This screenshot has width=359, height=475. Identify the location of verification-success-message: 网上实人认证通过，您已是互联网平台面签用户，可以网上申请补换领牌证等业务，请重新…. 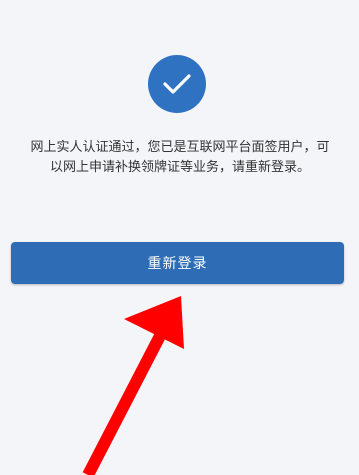
(180, 157).